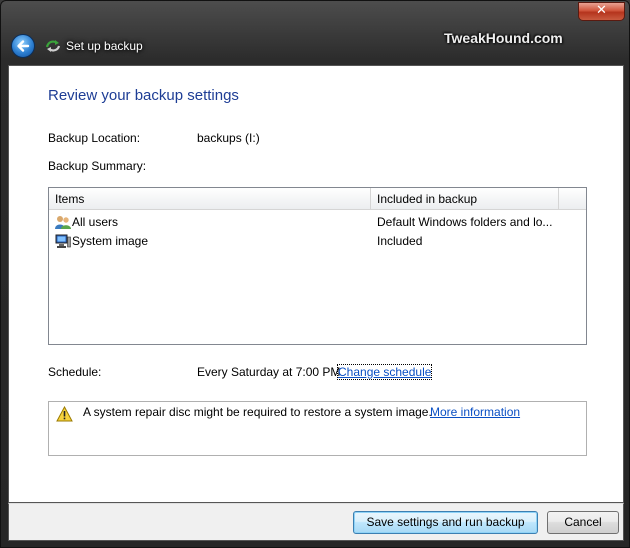  I want to click on back-button, so click(23, 46).